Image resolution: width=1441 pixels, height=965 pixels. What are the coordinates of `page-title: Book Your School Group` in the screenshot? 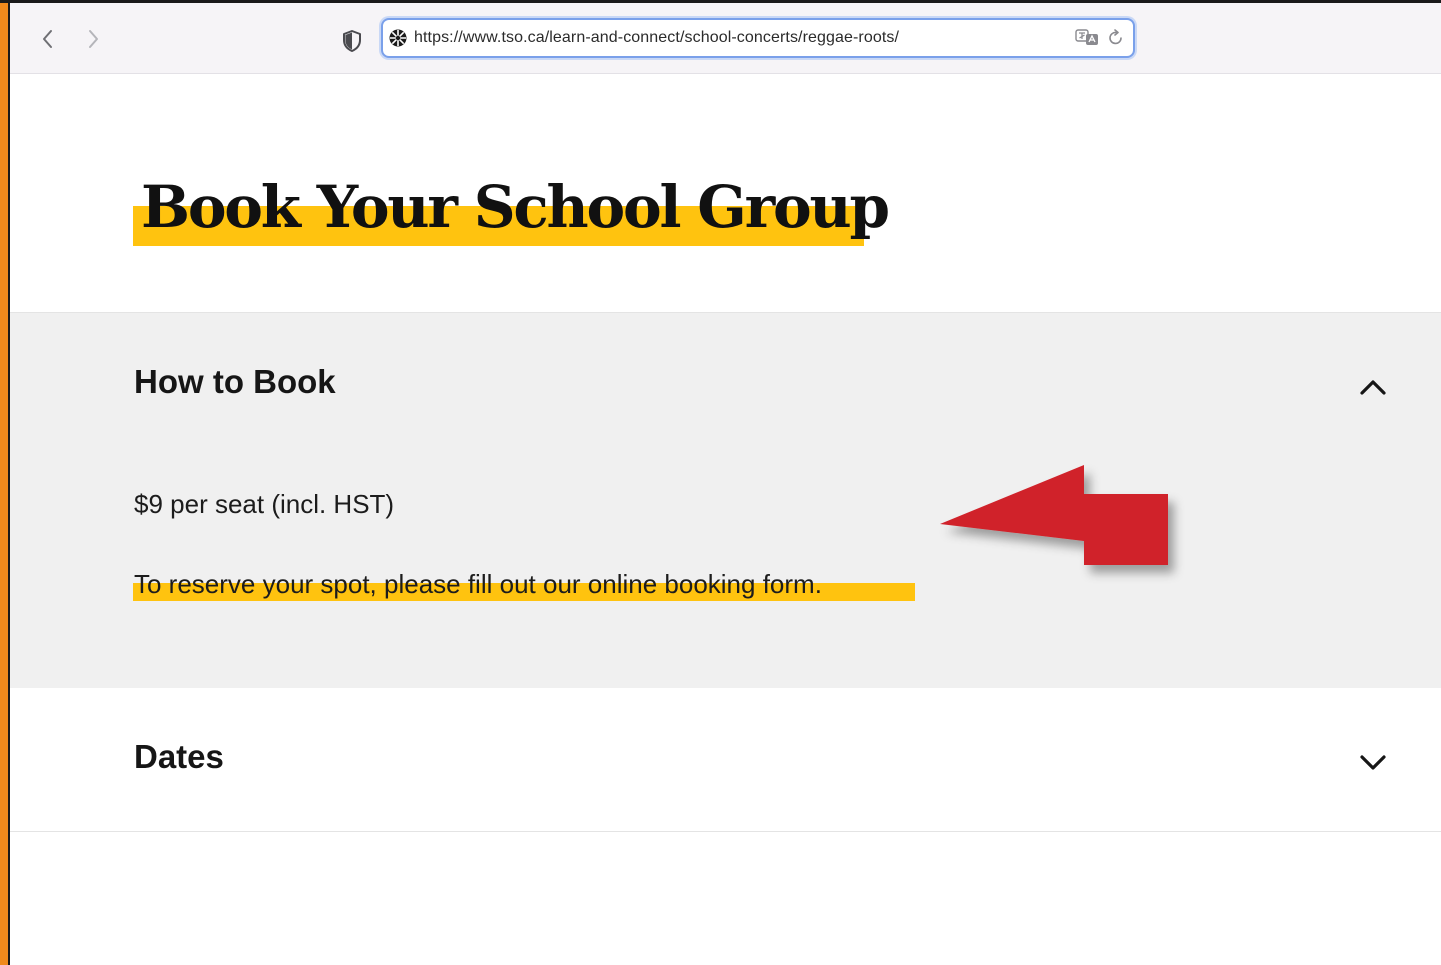 It's located at (515, 207).